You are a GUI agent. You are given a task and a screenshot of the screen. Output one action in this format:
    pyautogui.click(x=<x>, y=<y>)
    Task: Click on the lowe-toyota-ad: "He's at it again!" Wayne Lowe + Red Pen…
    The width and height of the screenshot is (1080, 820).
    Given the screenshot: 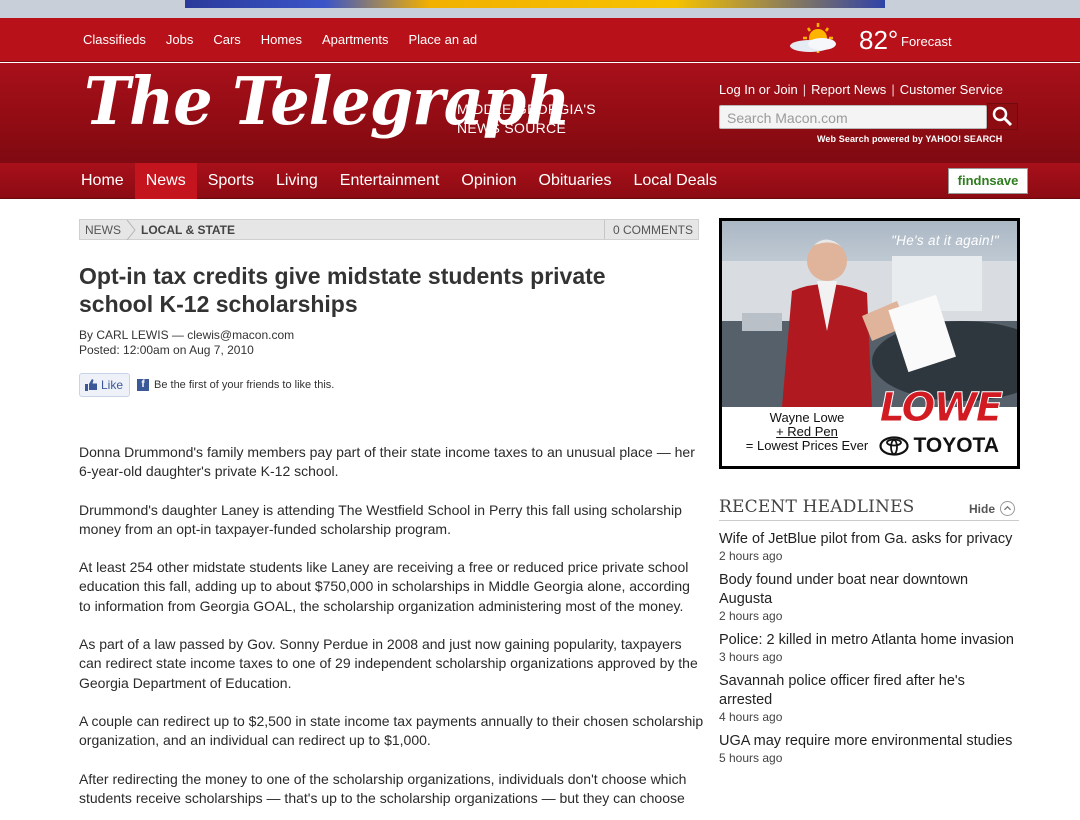 What is the action you would take?
    pyautogui.click(x=869, y=343)
    